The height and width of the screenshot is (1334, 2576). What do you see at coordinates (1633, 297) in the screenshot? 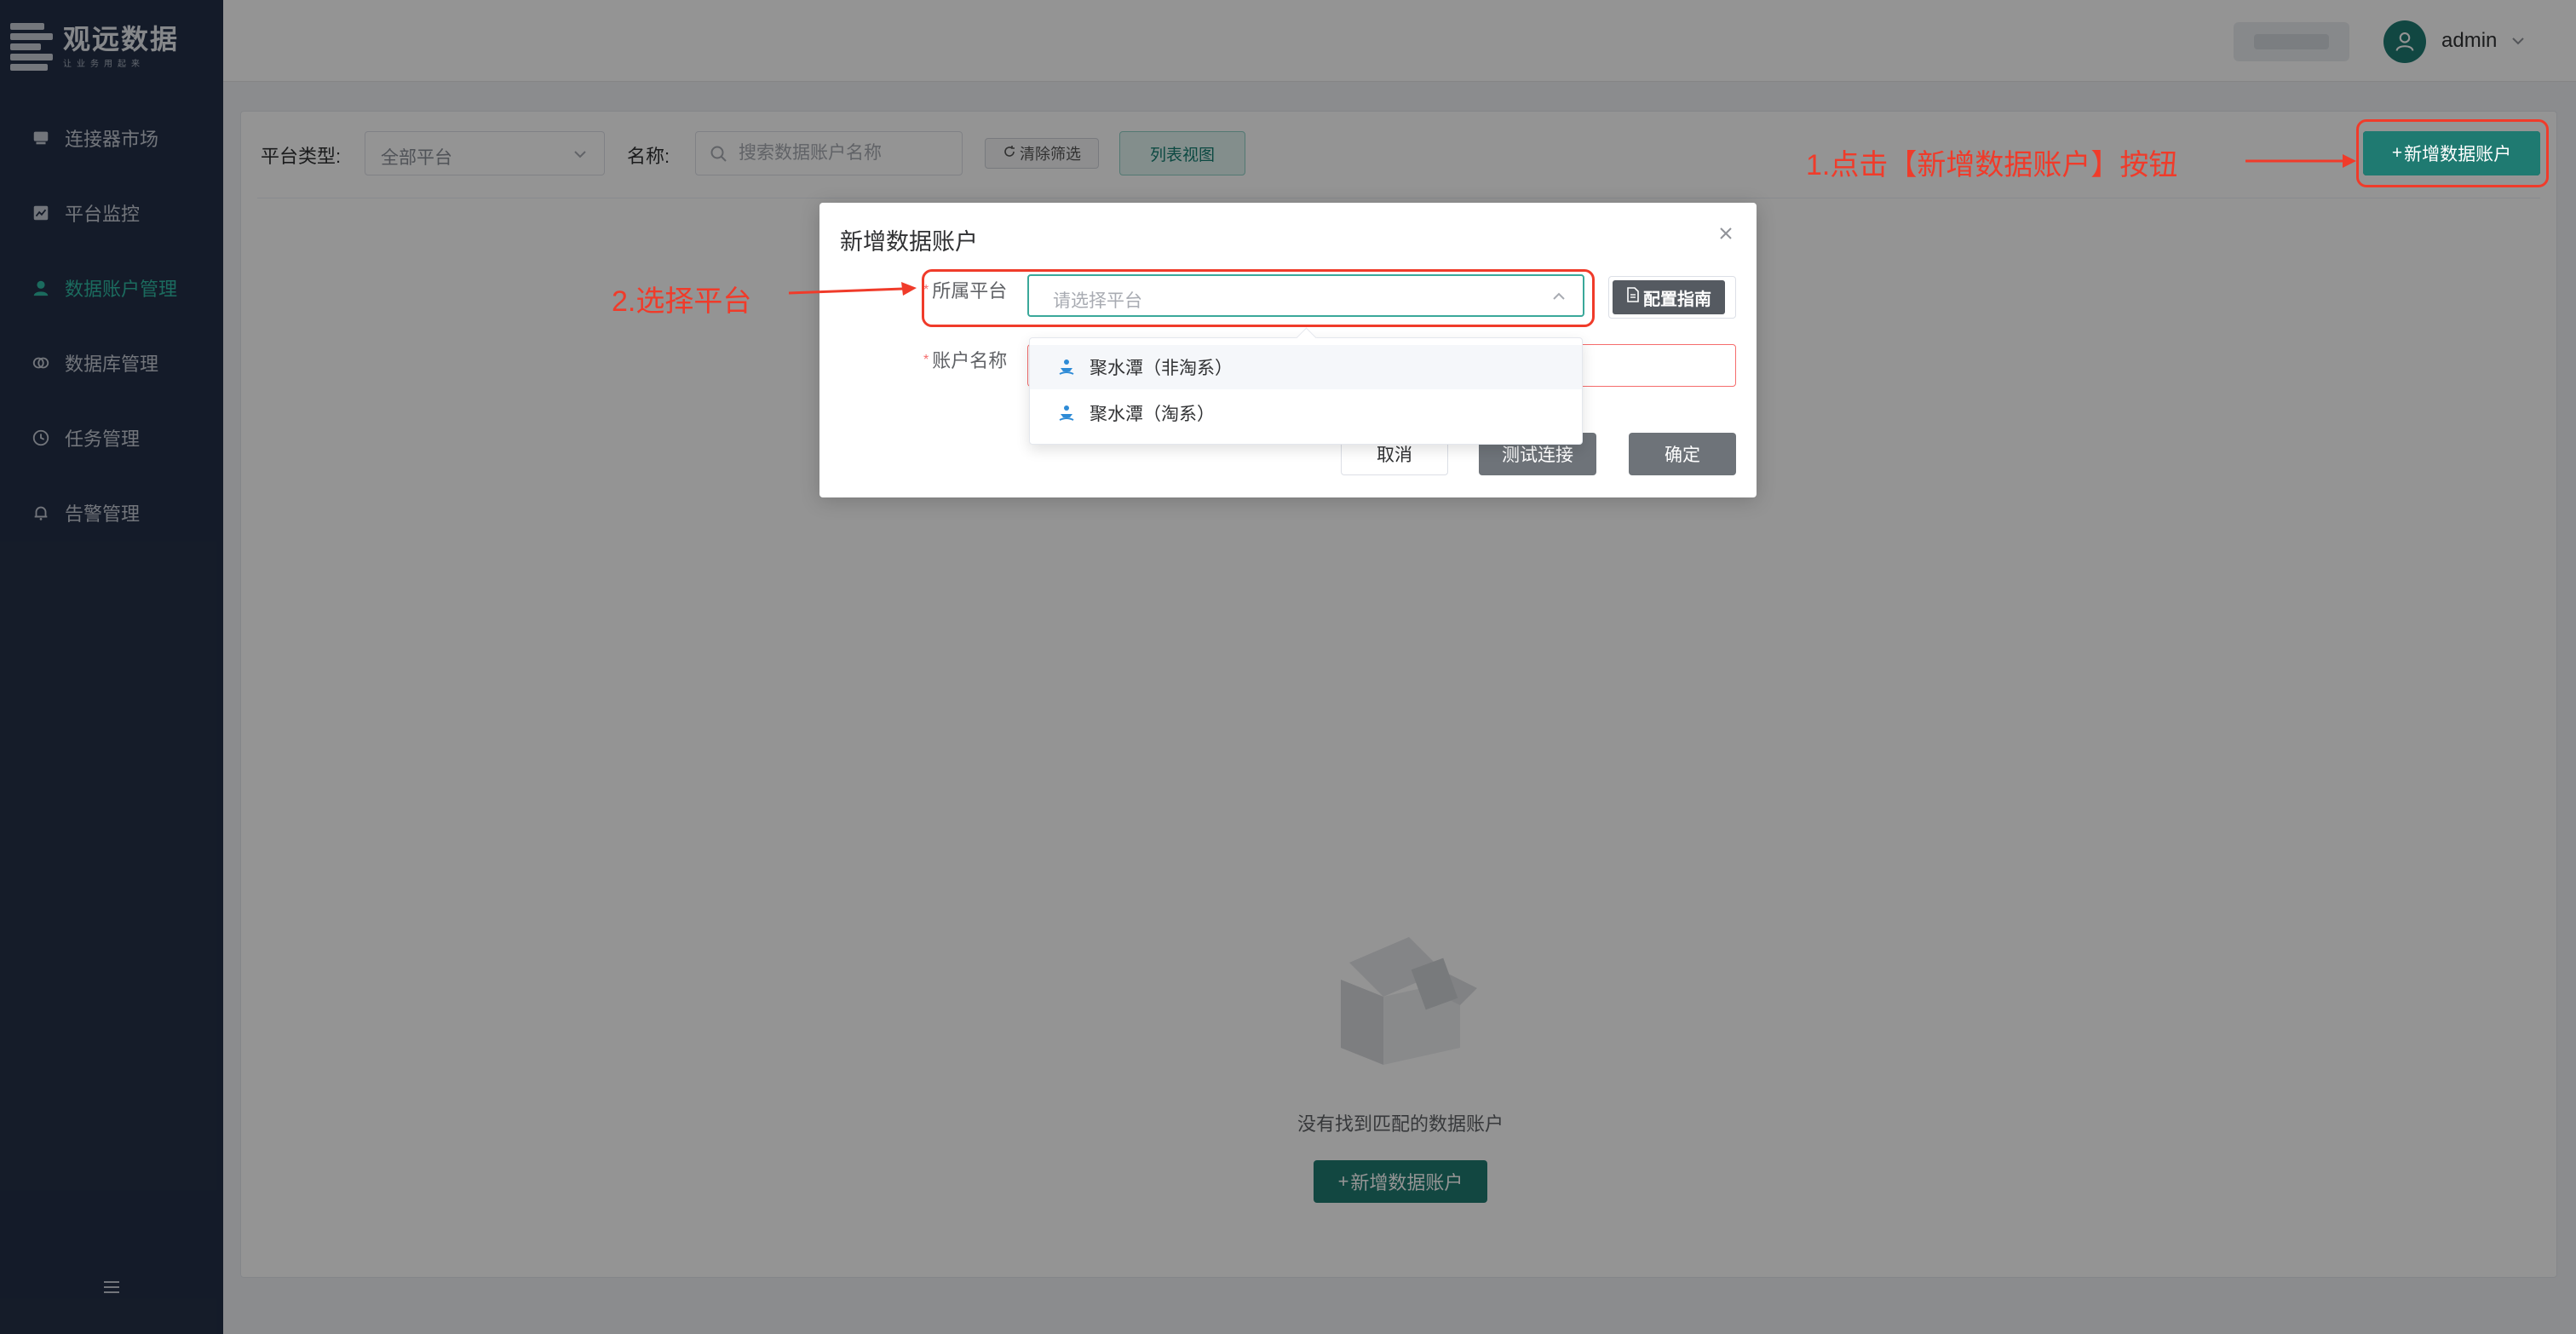
I see `document-icon` at bounding box center [1633, 297].